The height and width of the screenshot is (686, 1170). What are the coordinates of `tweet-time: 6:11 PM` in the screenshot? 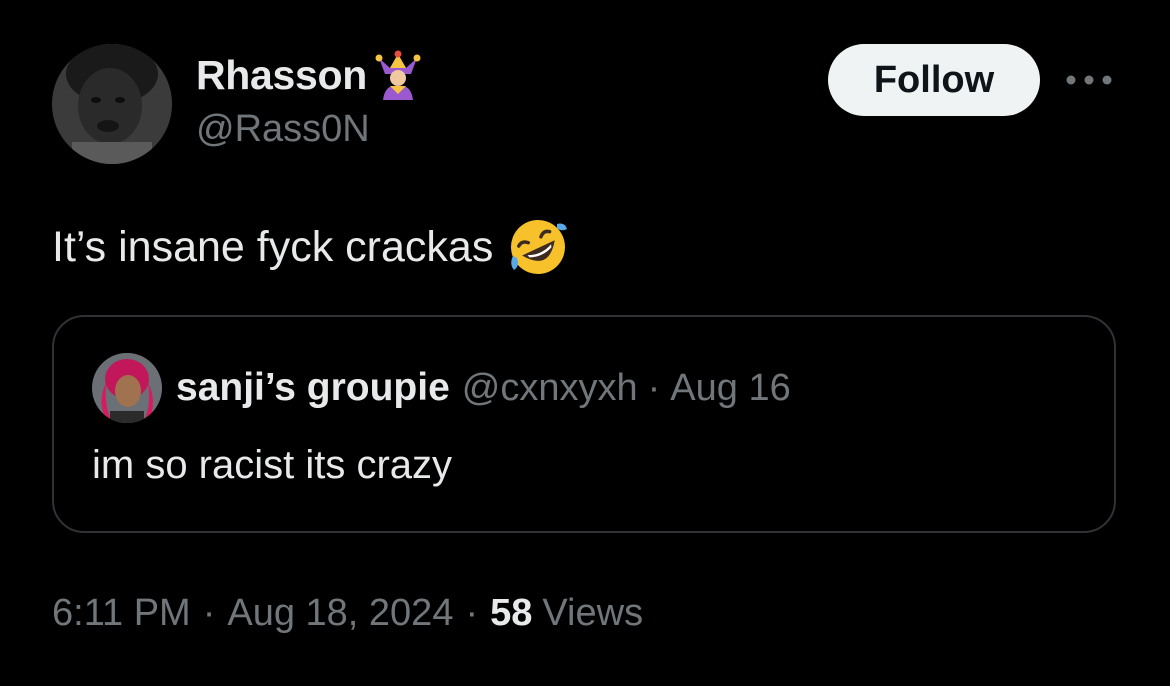 It's located at (121, 613).